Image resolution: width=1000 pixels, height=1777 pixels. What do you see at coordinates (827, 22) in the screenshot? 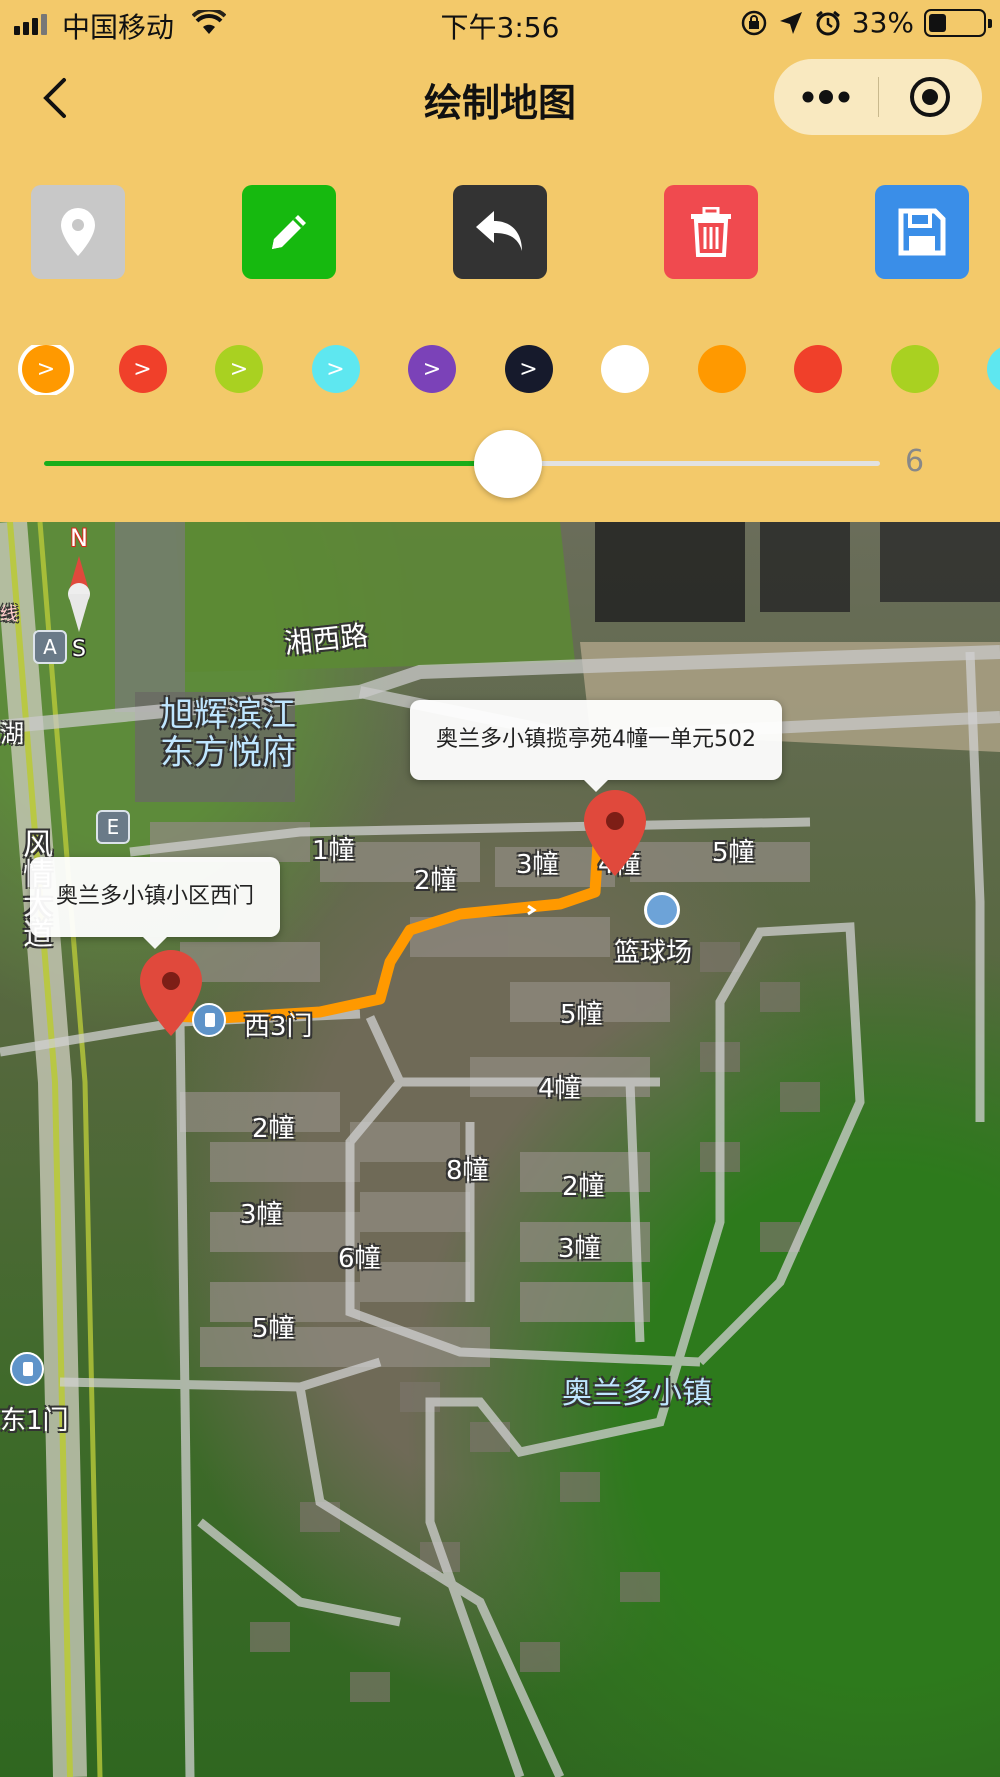
I see `alarm-icon` at bounding box center [827, 22].